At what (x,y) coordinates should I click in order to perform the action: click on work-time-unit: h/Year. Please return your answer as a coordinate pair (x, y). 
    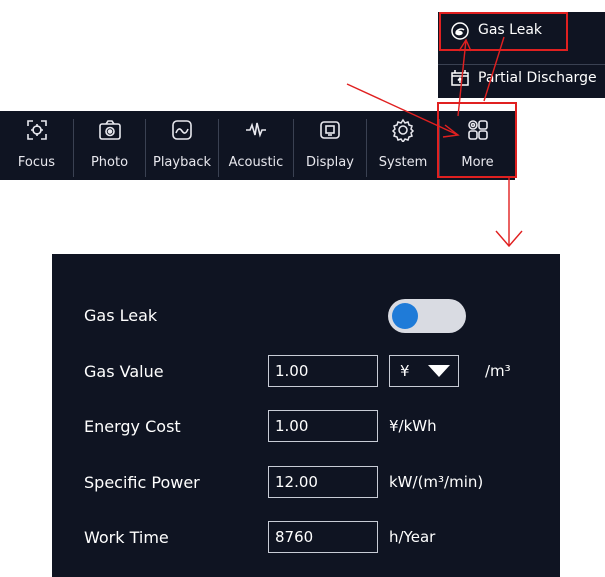
    Looking at the image, I should click on (412, 537).